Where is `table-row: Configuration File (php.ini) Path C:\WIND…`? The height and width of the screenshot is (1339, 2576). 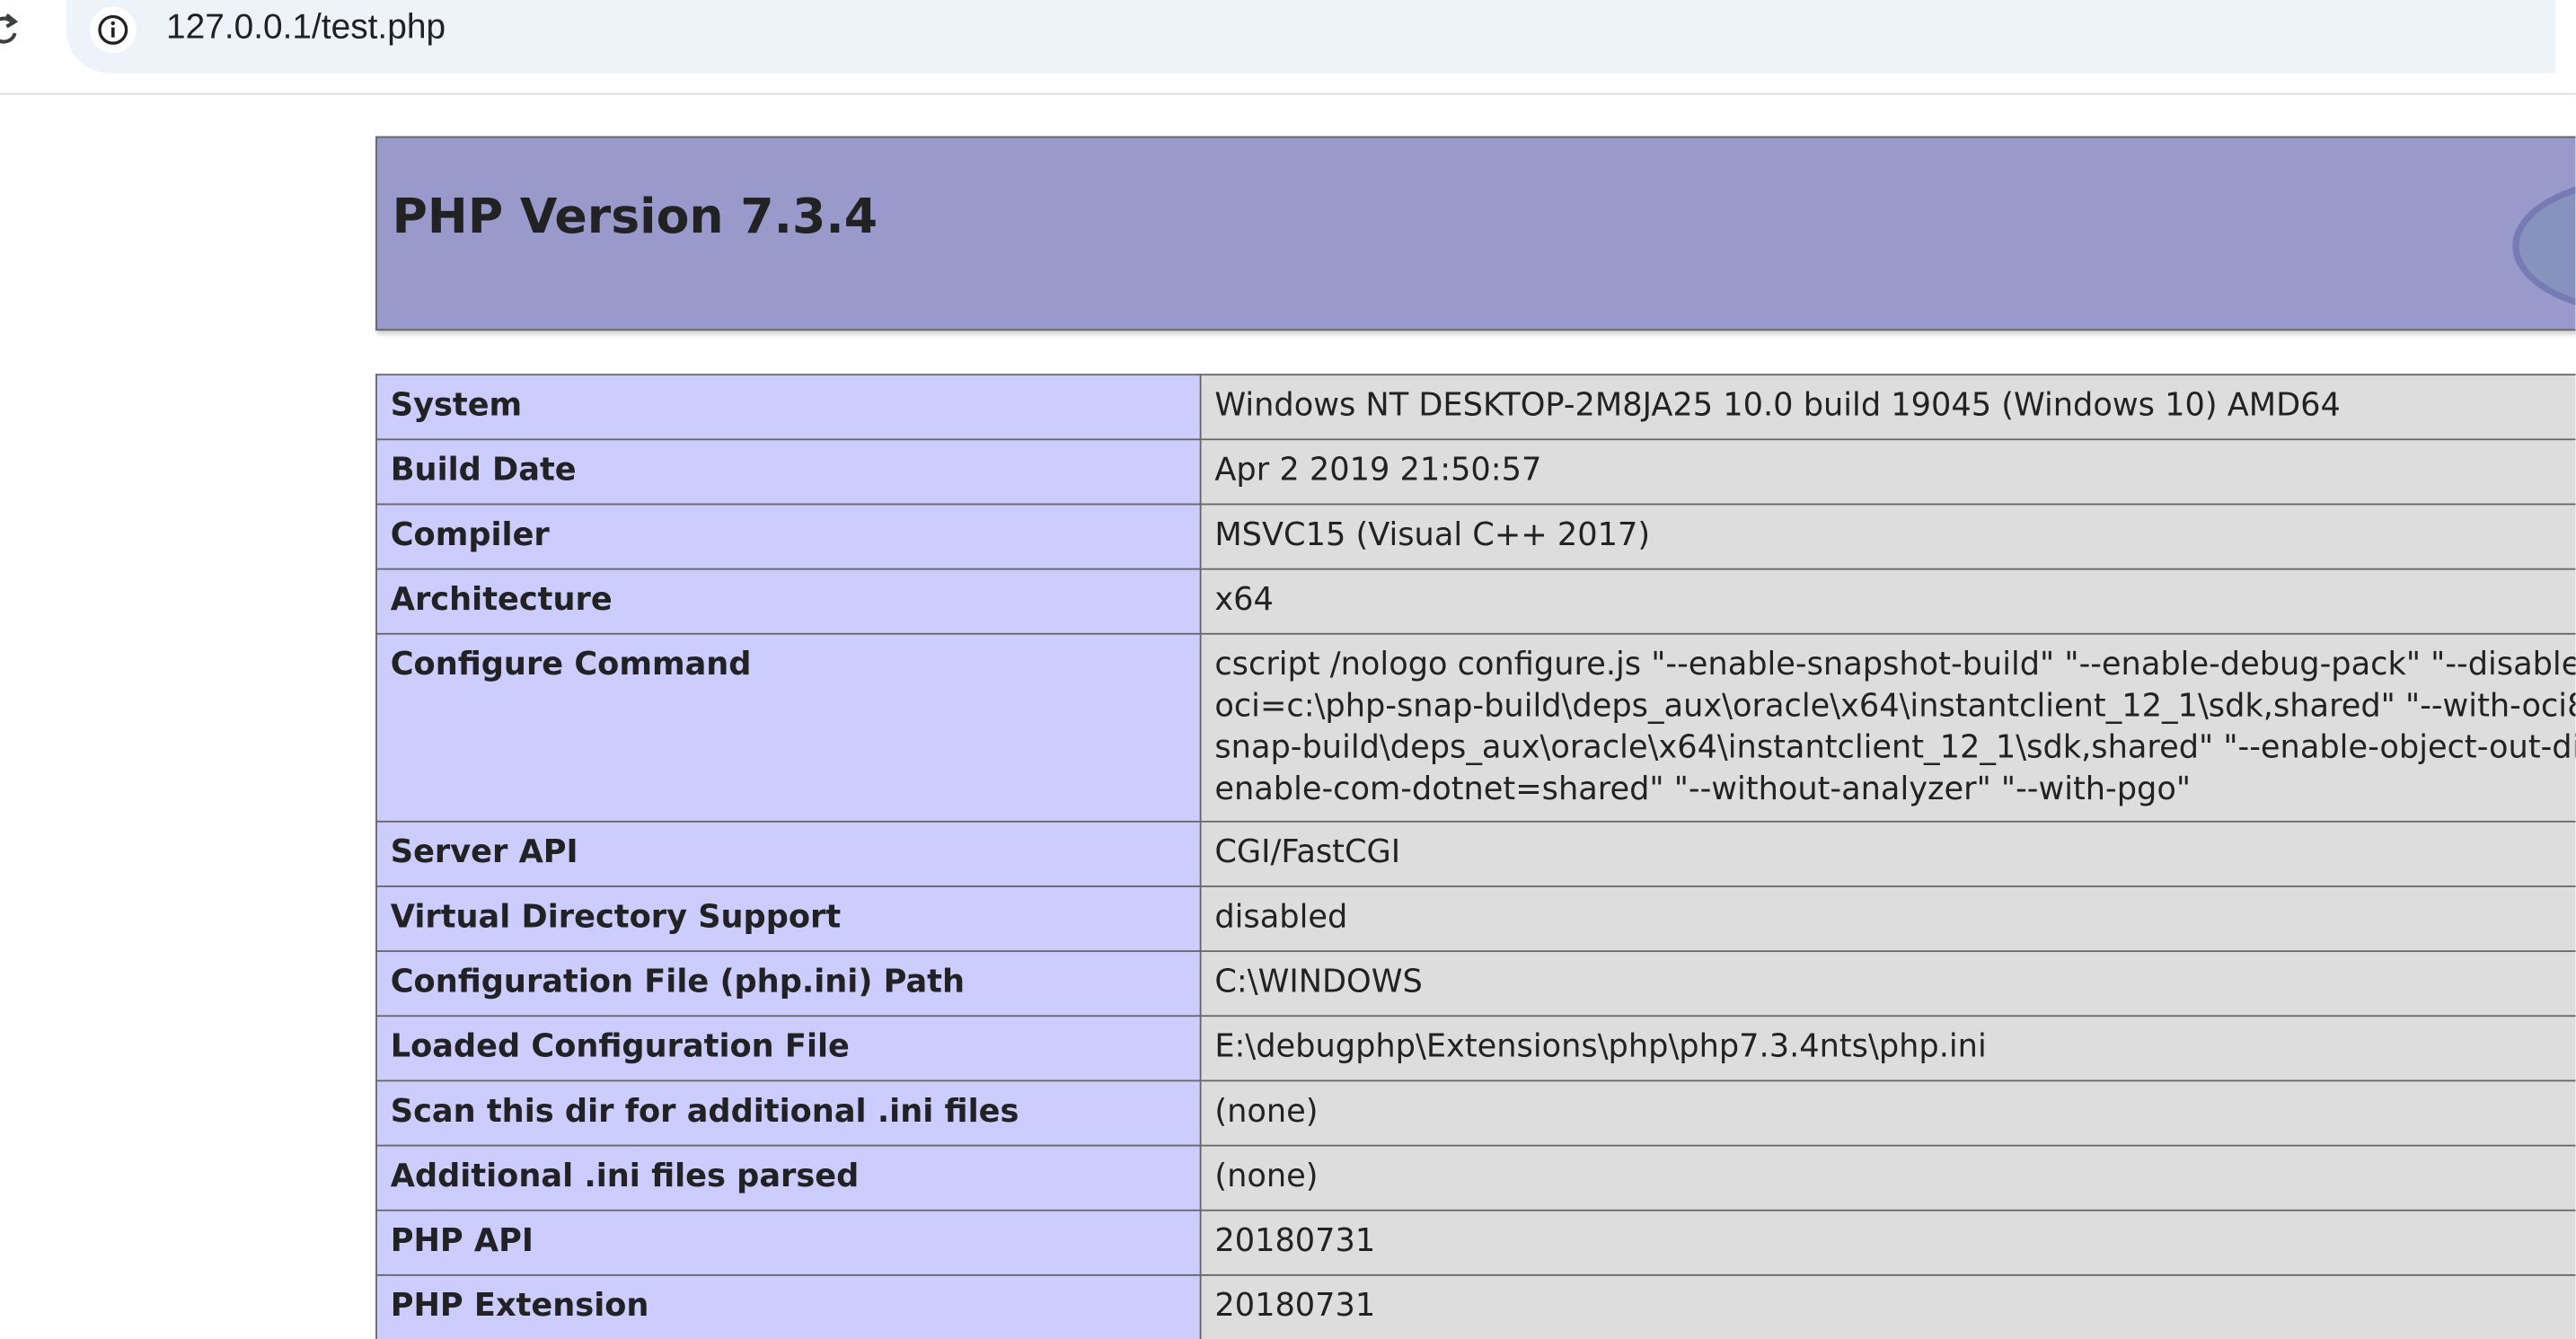 table-row: Configuration File (php.ini) Path C:\WIND… is located at coordinates (1475, 984).